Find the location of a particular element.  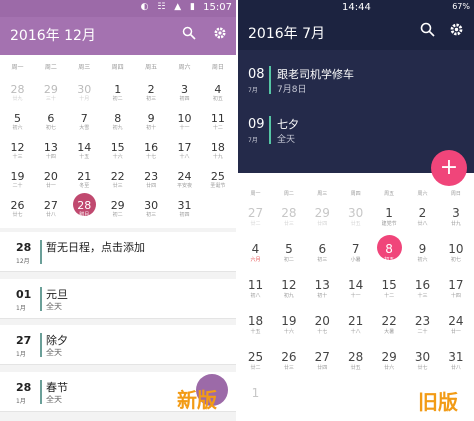

event-subtitle: 全天 is located at coordinates (54, 306).